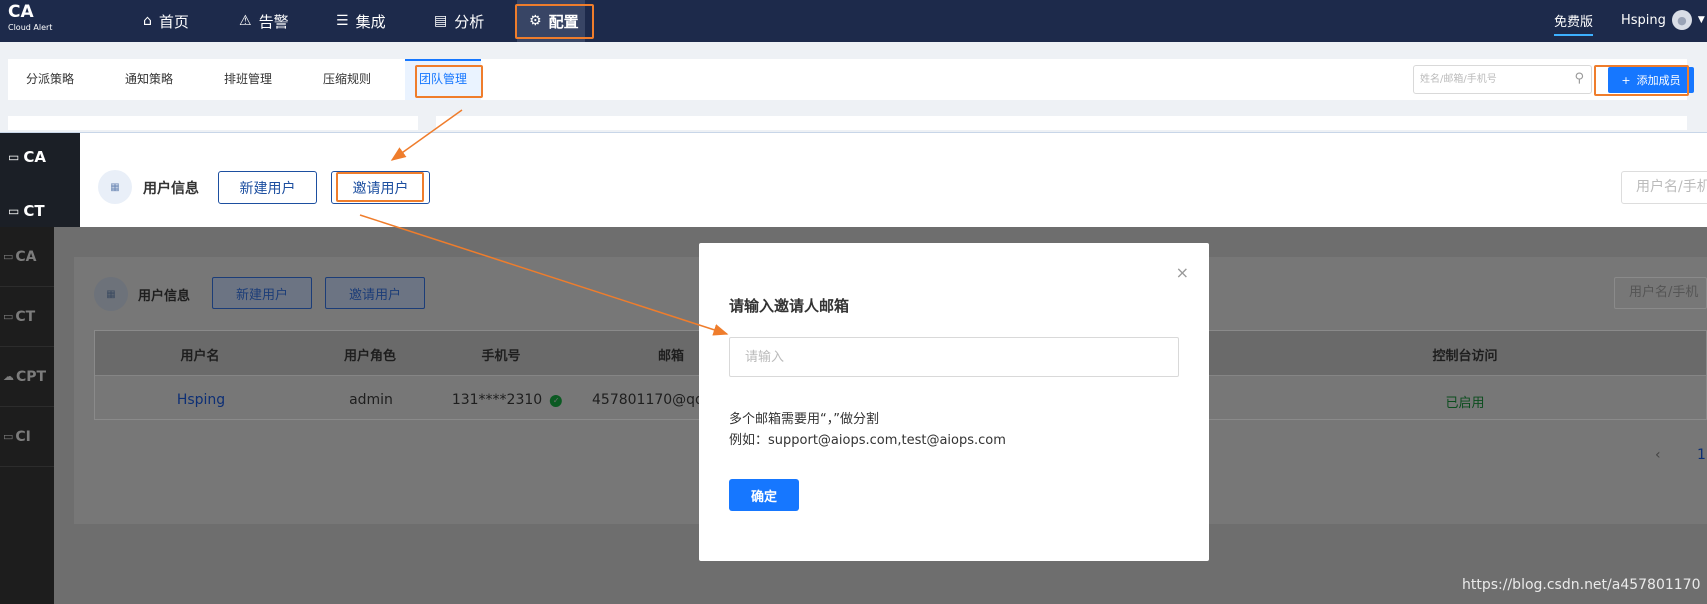  What do you see at coordinates (213, 123) in the screenshot?
I see `content-strip-left` at bounding box center [213, 123].